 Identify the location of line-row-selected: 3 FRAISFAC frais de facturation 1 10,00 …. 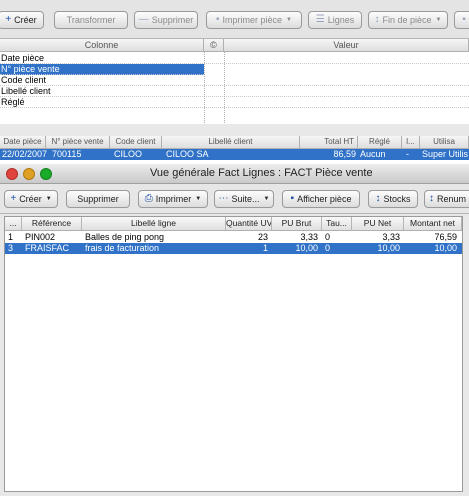
(233, 248).